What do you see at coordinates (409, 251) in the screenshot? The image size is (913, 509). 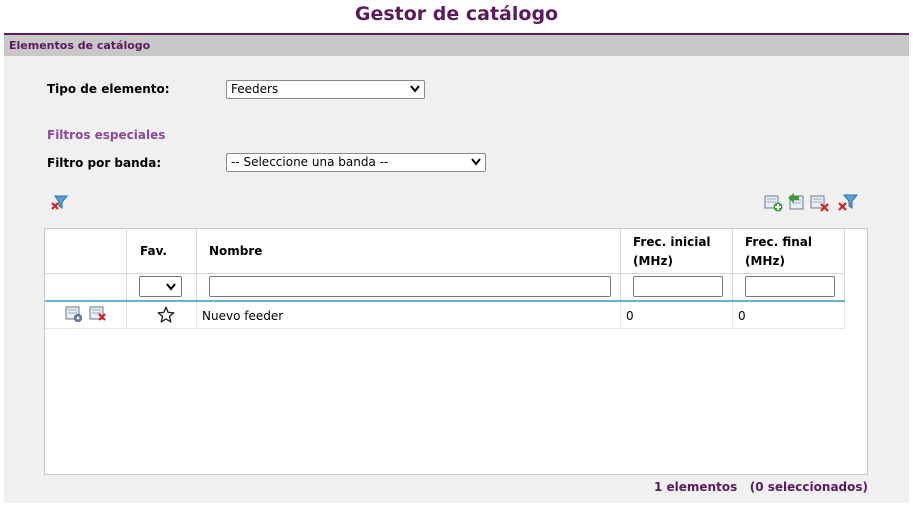 I see `header-nombre: Nombre` at bounding box center [409, 251].